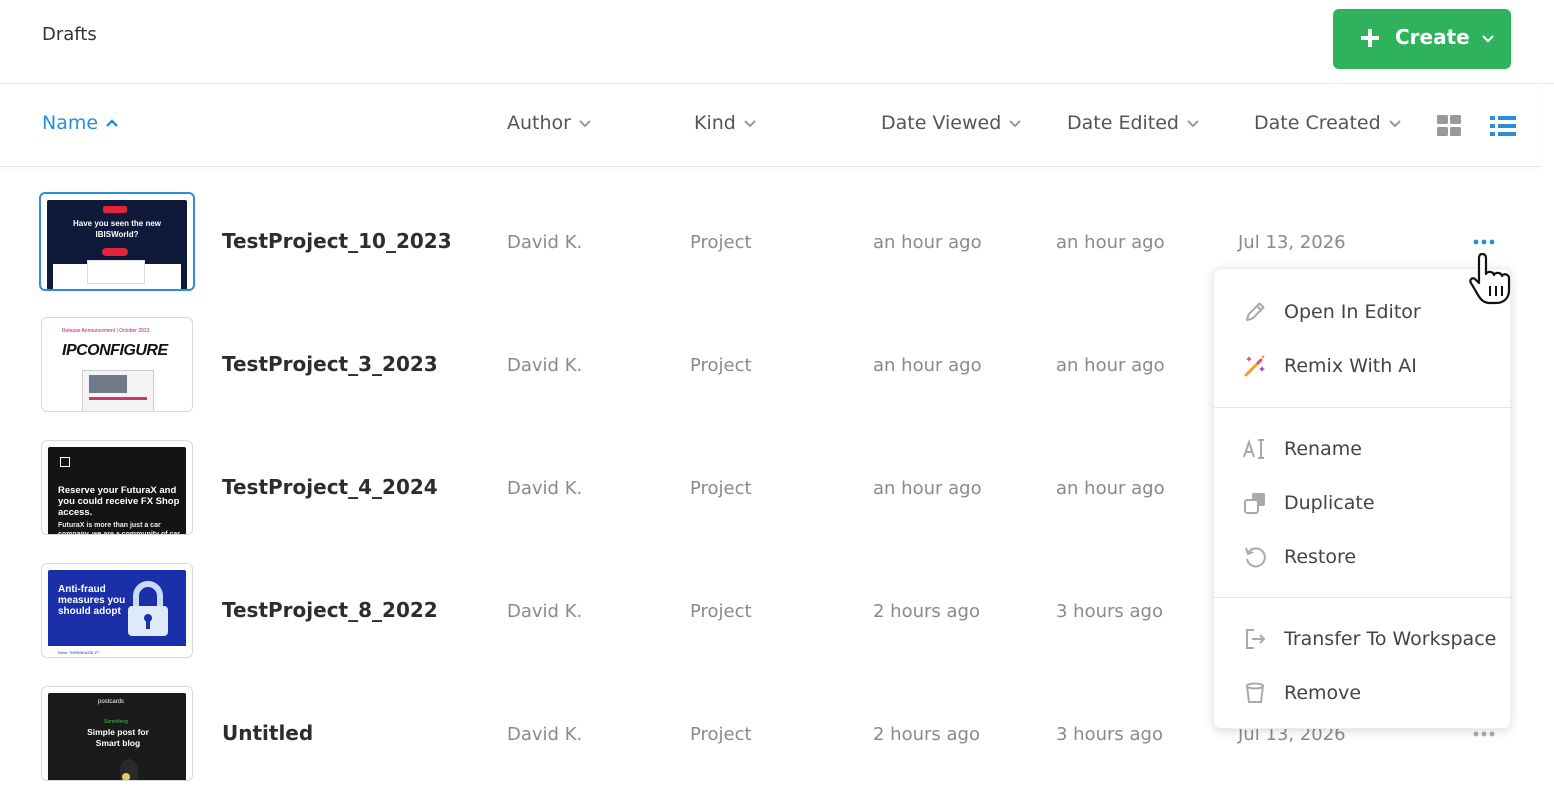 This screenshot has height=790, width=1554. I want to click on thumbnail-text: Simple post for Smart blog, so click(118, 737).